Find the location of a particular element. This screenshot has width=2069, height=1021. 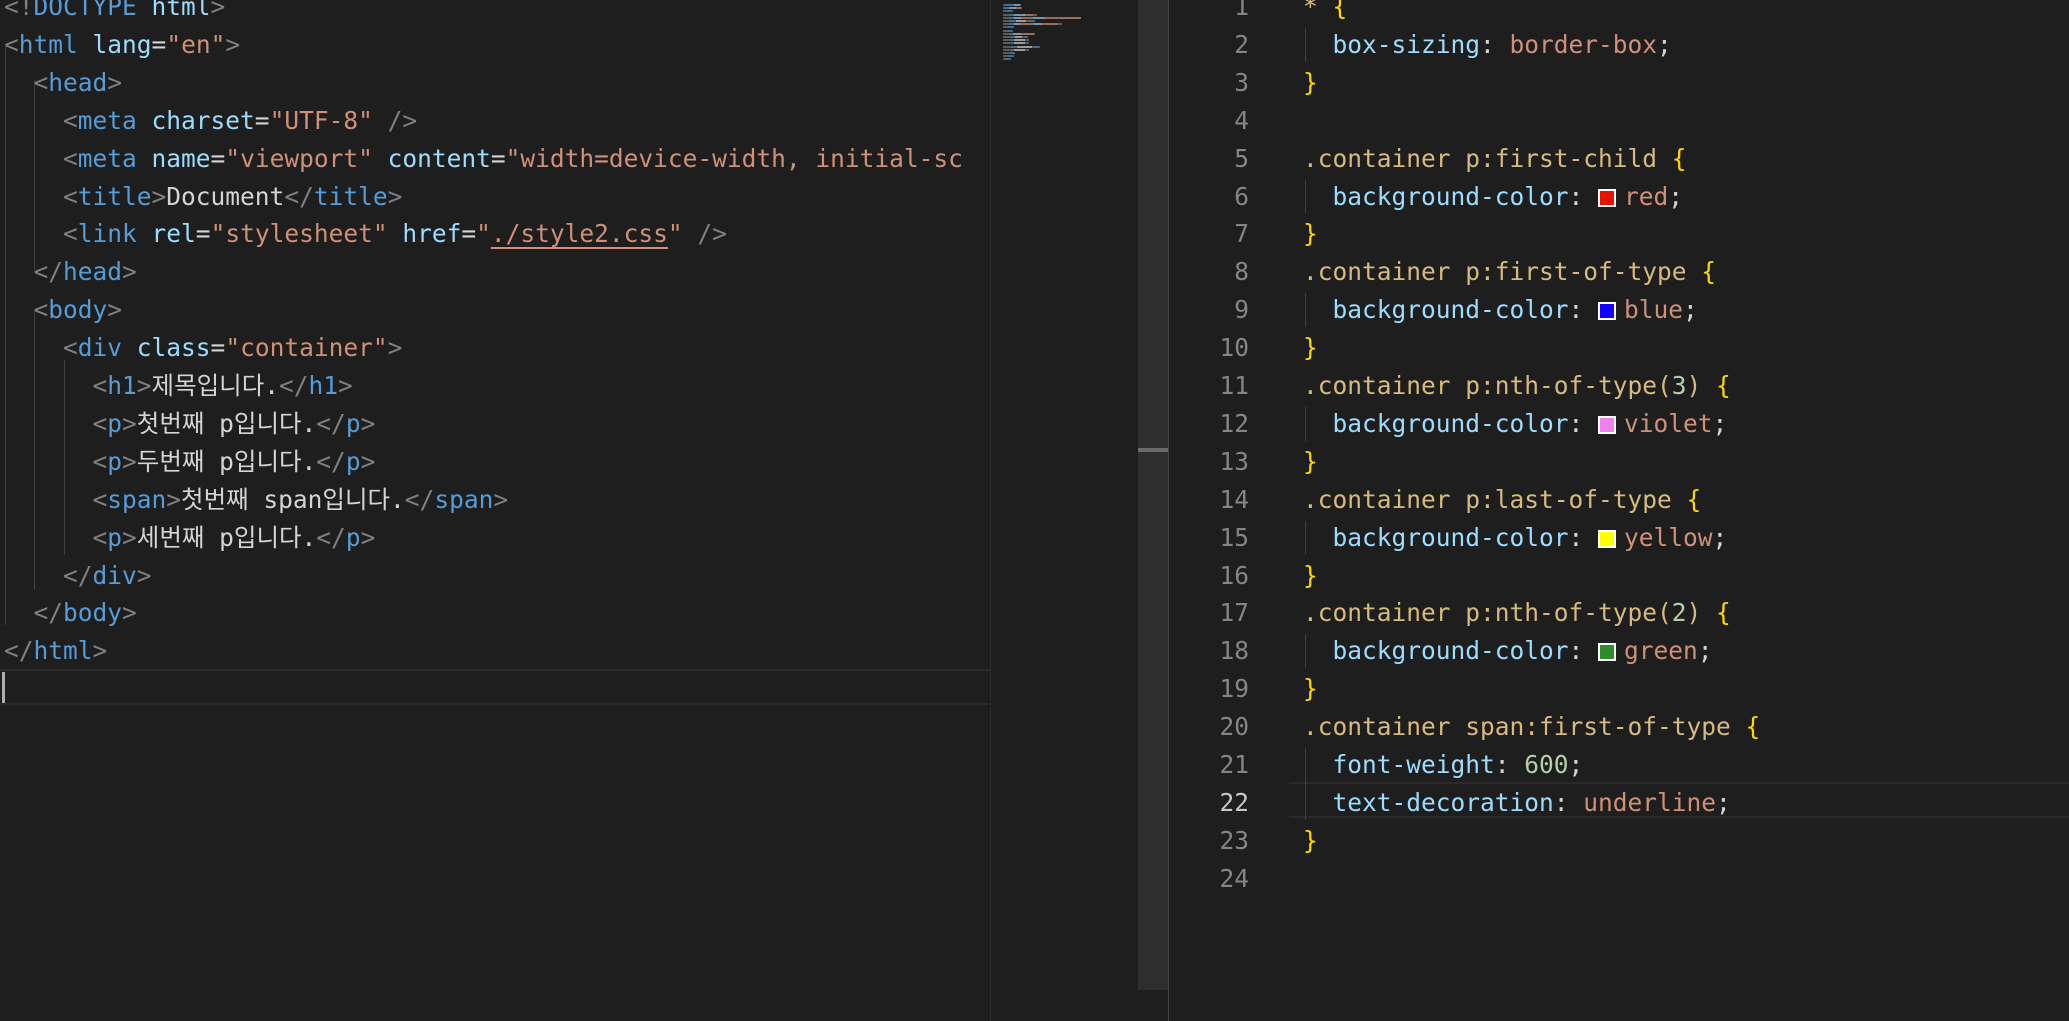

code-line: <meta charset="UTF-8" /> is located at coordinates (210, 121).